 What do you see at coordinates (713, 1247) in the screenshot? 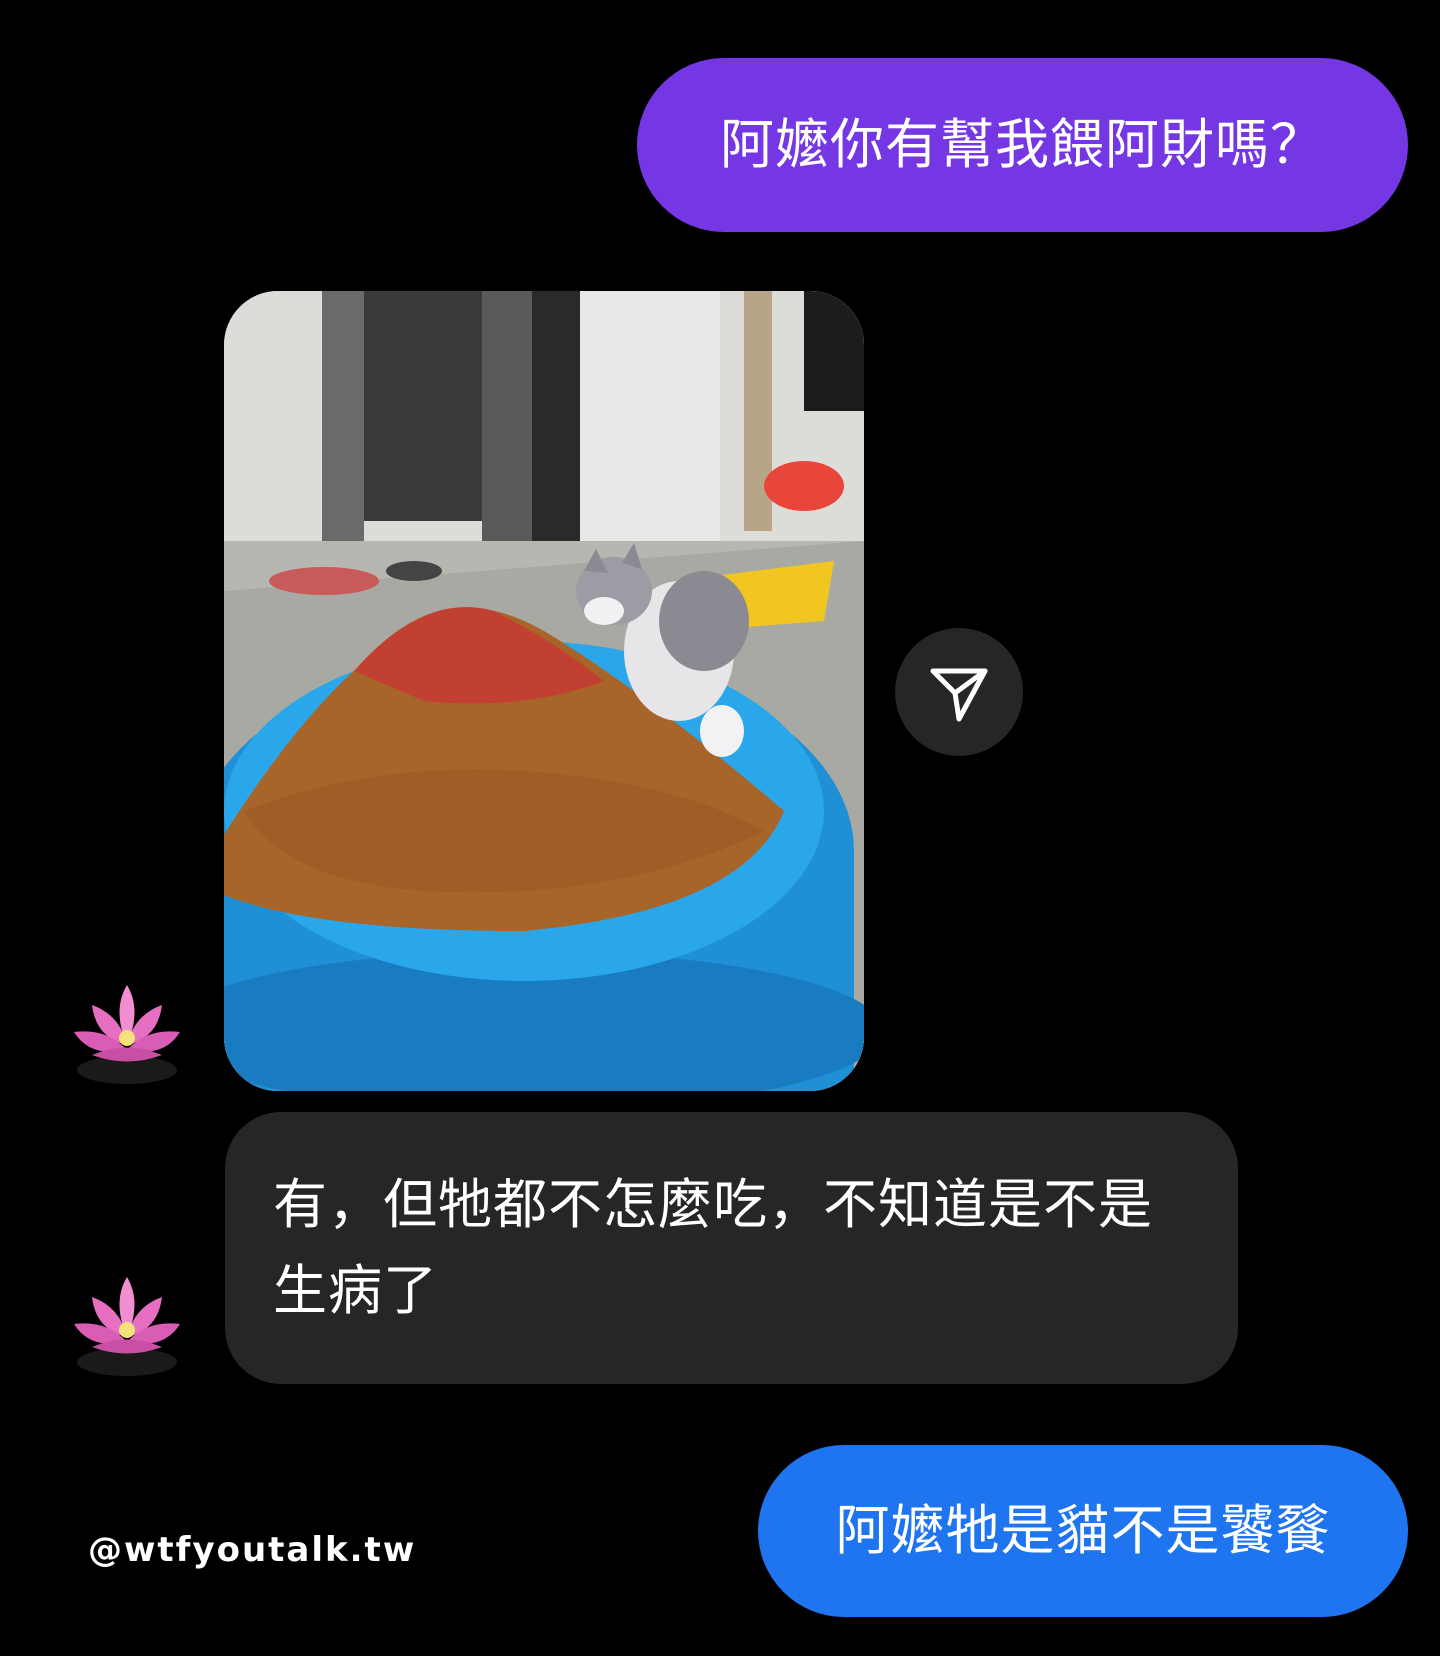
I see `incoming-message-text: 有，但牠都不怎麼吃，不知道是不是生病了` at bounding box center [713, 1247].